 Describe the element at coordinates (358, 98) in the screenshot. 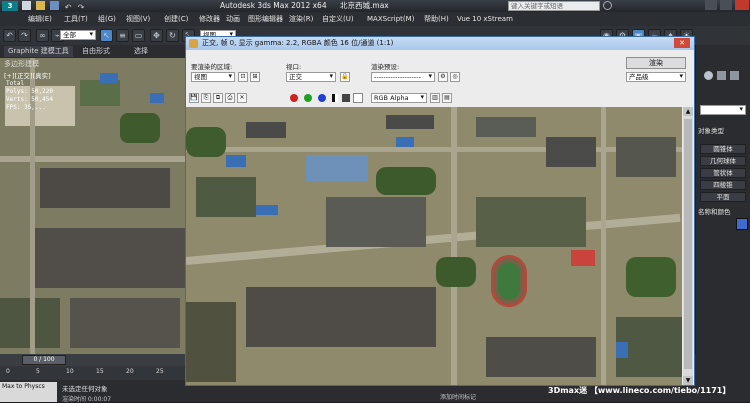

I see `swatch-white` at that location.